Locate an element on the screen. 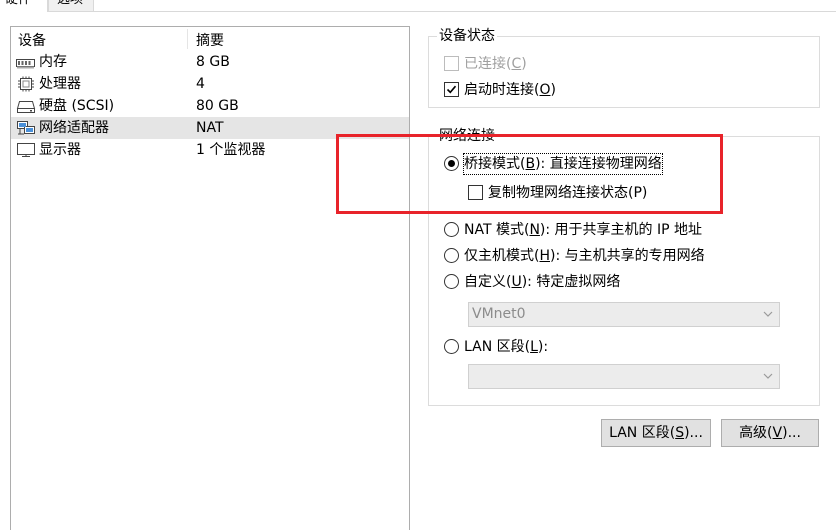 Image resolution: width=836 pixels, height=530 pixels. display-icon is located at coordinates (26, 150).